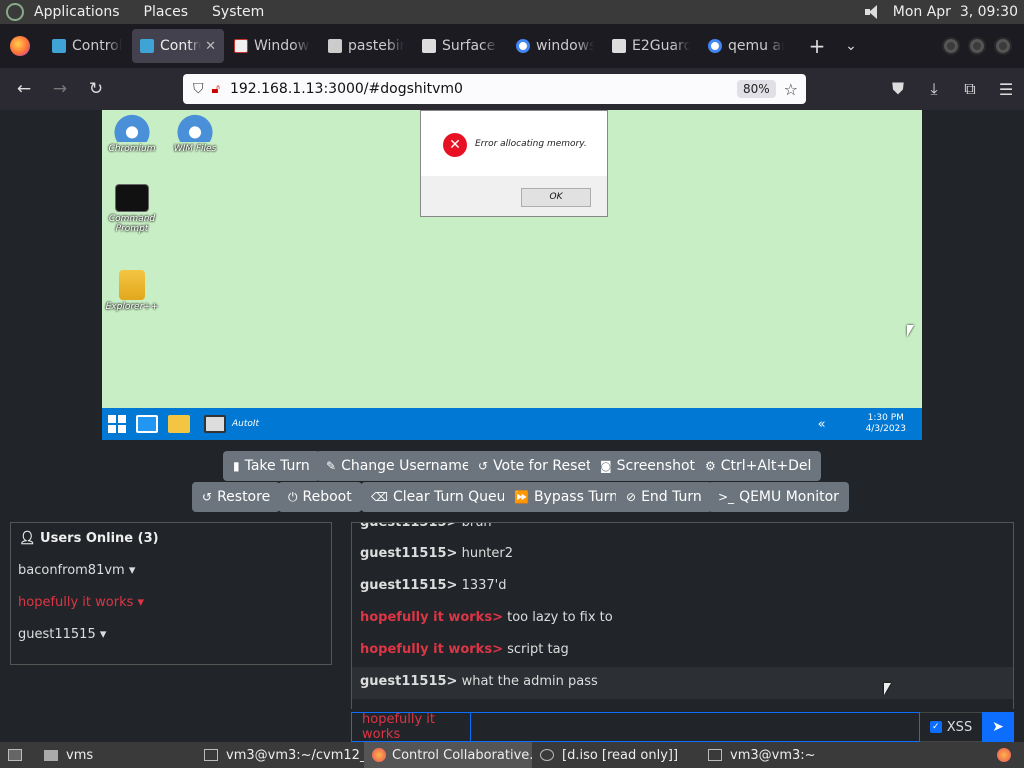 The width and height of the screenshot is (1024, 768). What do you see at coordinates (18, 755) in the screenshot?
I see `show-desktop-button` at bounding box center [18, 755].